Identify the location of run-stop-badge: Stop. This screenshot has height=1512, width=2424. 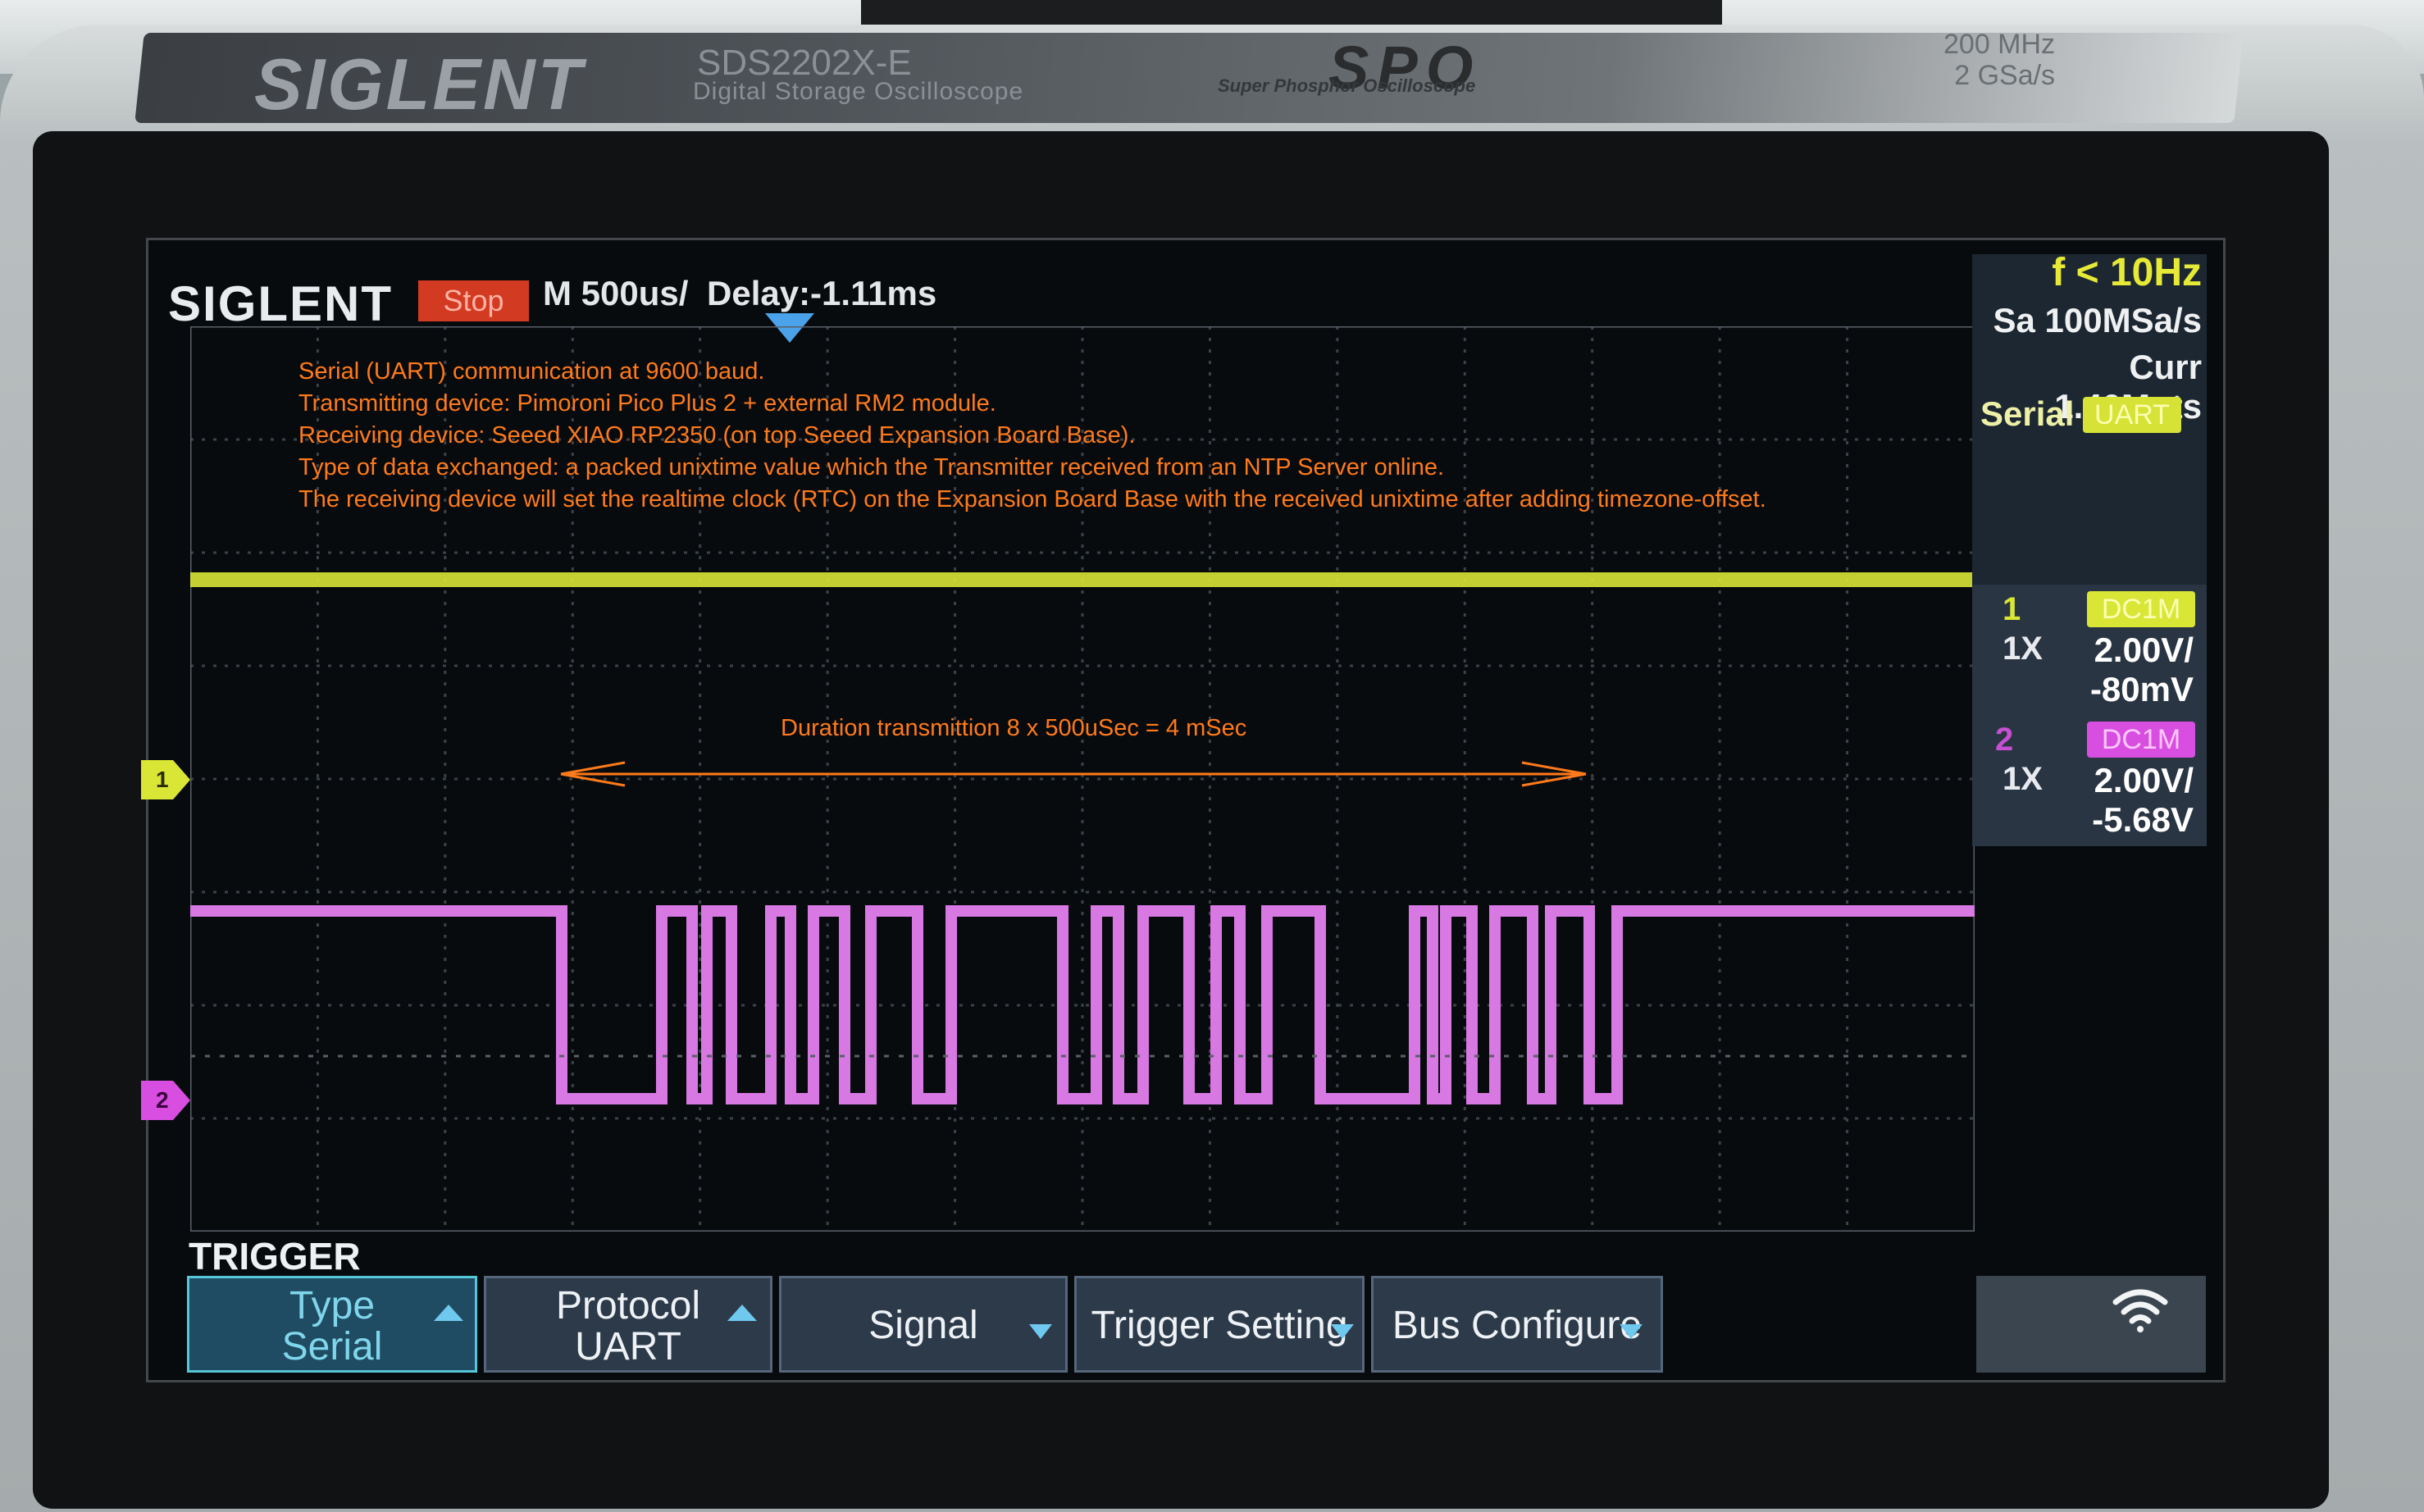
(474, 300).